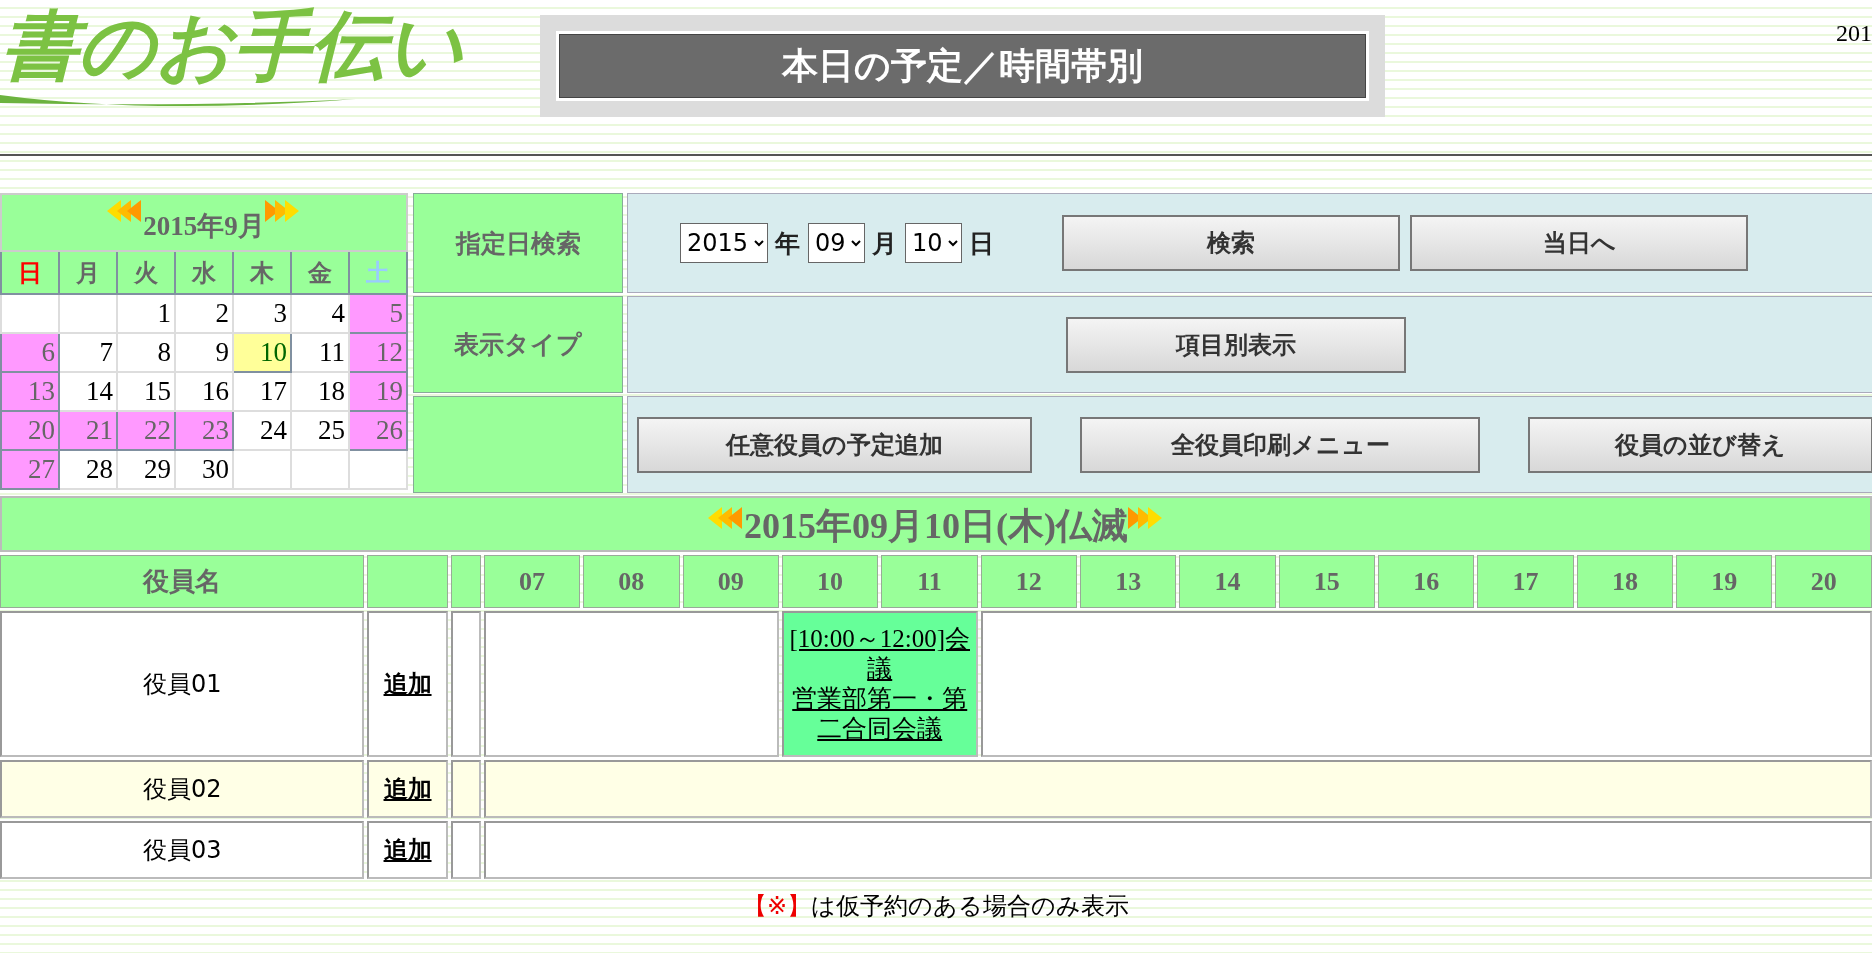 Image resolution: width=1872 pixels, height=953 pixels. Describe the element at coordinates (518, 344) in the screenshot. I see `row-label: 表示タイプ` at that location.